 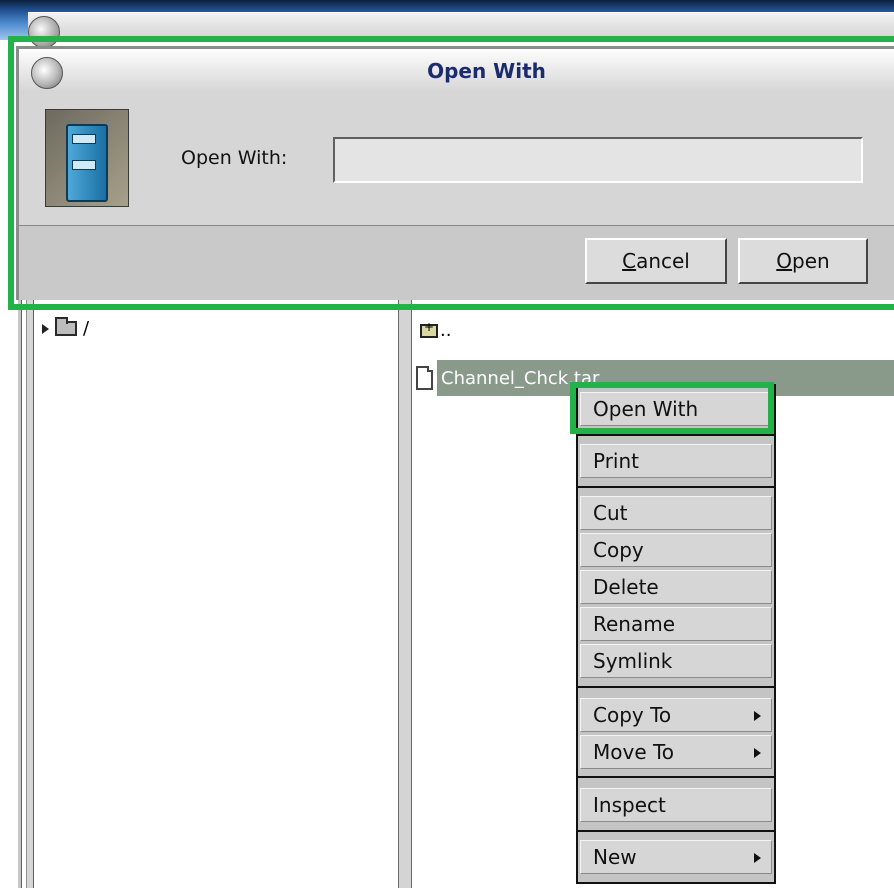 What do you see at coordinates (598, 160) in the screenshot?
I see `open-with-input` at bounding box center [598, 160].